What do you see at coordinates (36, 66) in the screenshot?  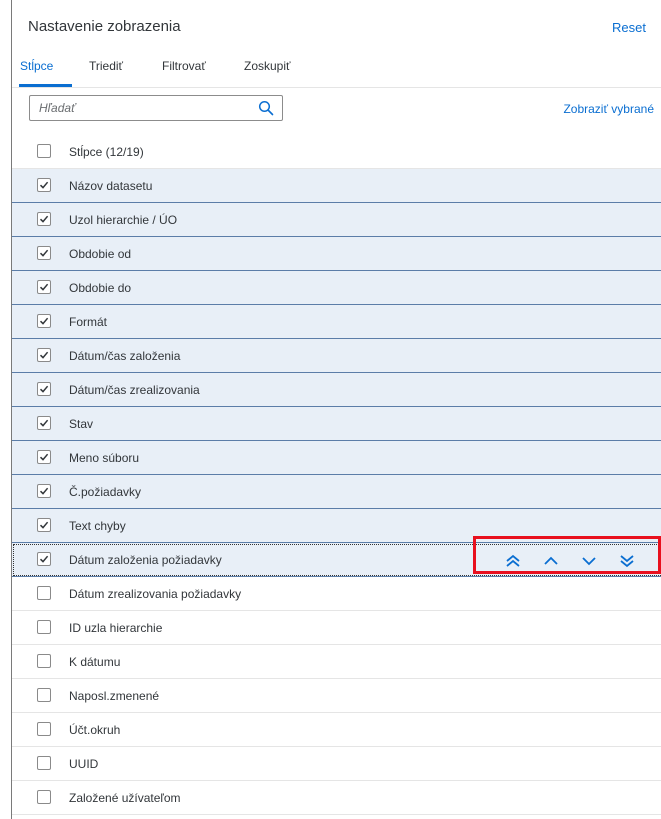 I see `tab-columns: Stĺpce` at bounding box center [36, 66].